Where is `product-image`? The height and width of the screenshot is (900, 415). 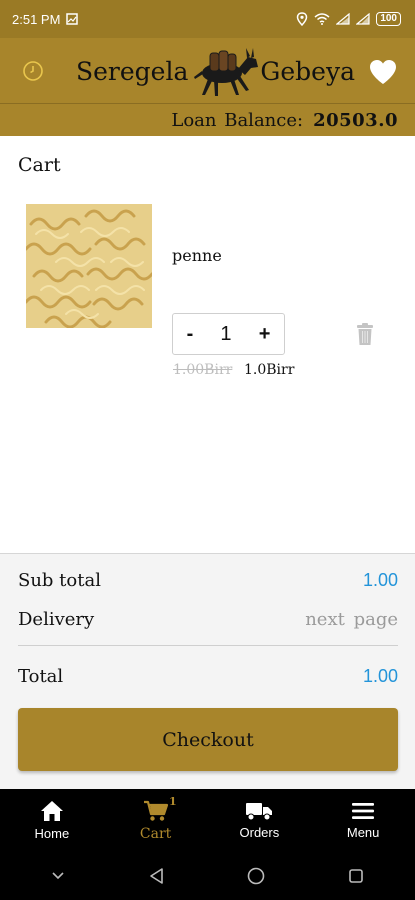 product-image is located at coordinates (89, 266).